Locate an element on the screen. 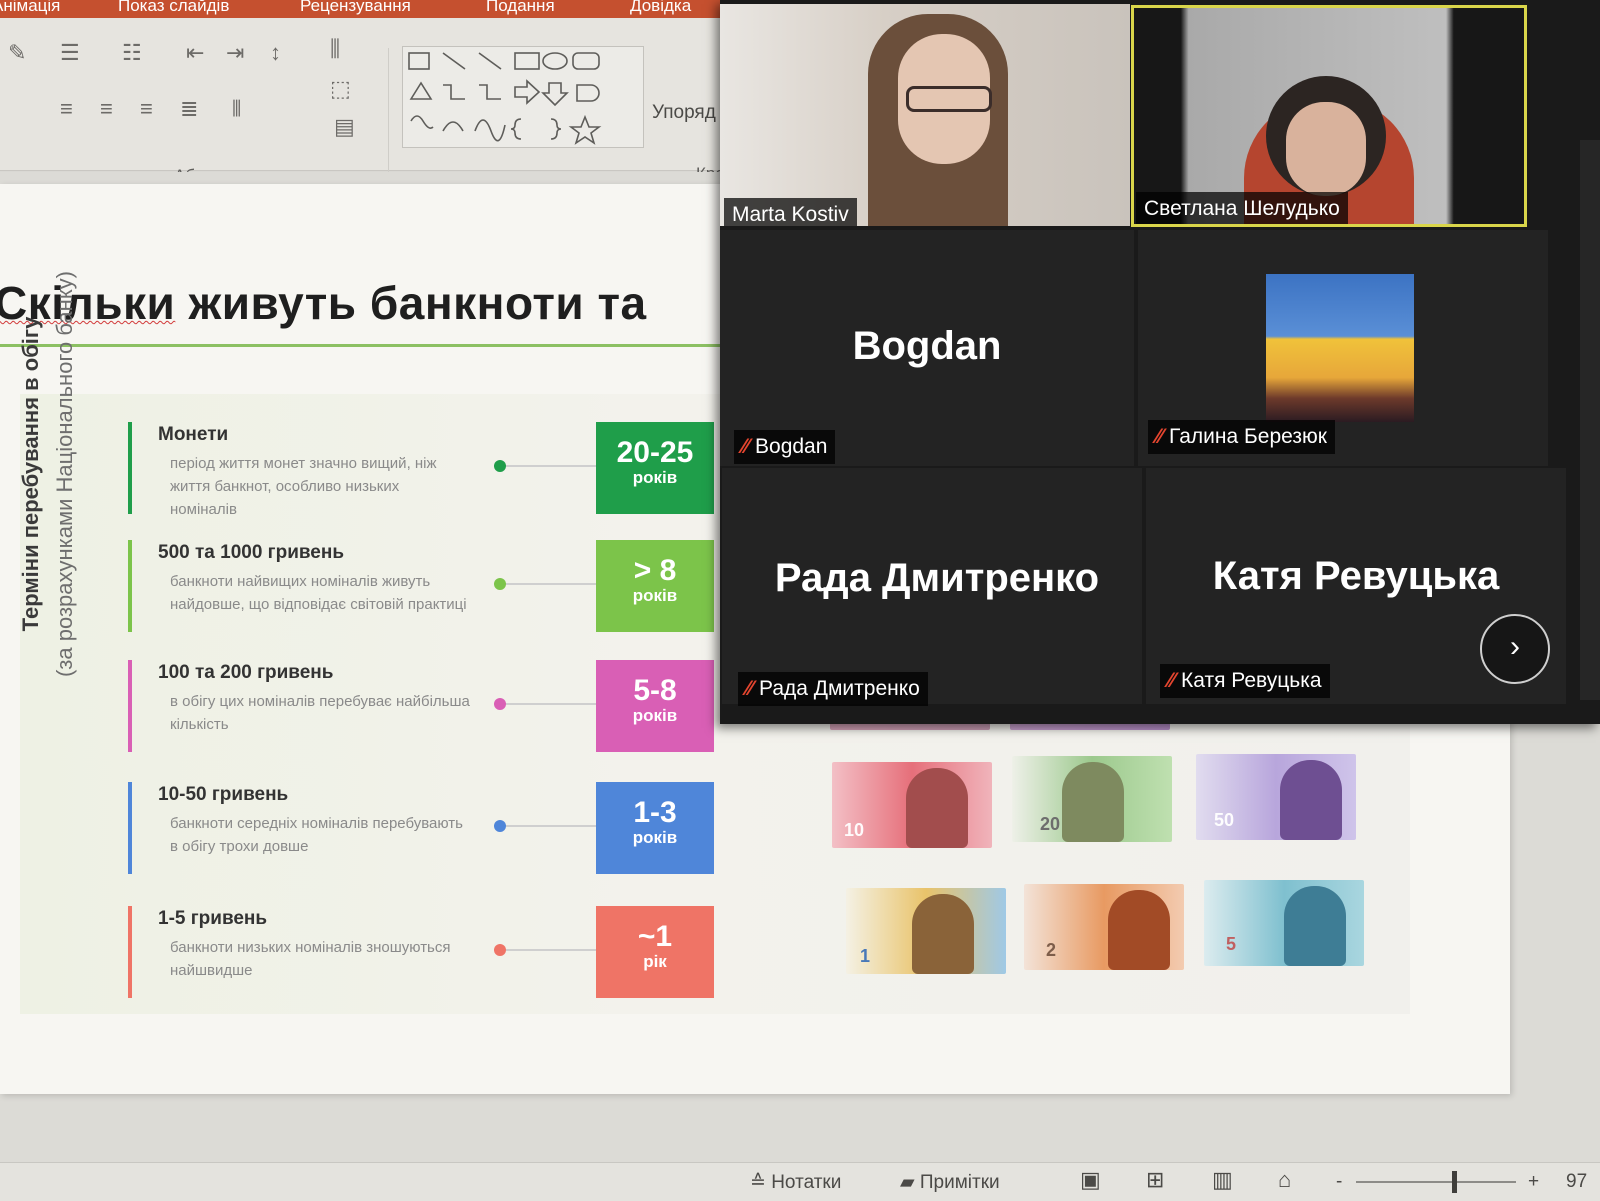 The width and height of the screenshot is (1600, 1201). participant-display-name: Рада Дмитренко is located at coordinates (937, 578).